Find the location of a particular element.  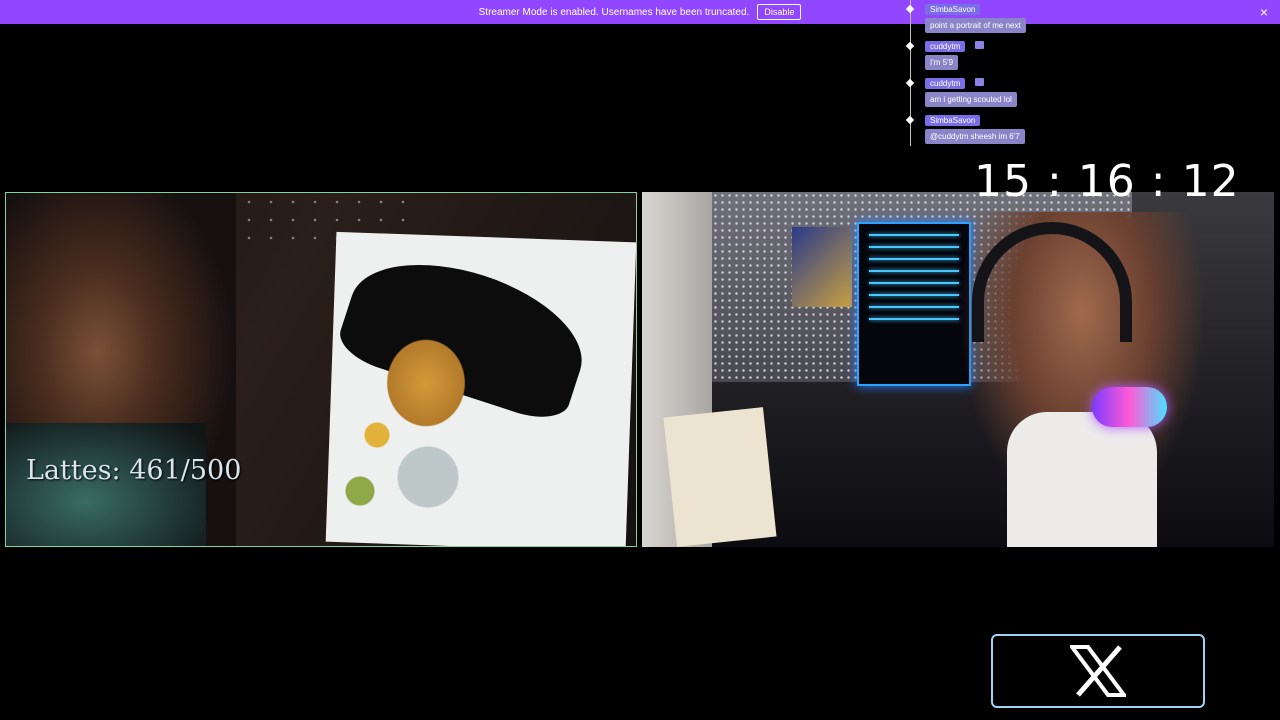

close-icon: × is located at coordinates (1264, 12).